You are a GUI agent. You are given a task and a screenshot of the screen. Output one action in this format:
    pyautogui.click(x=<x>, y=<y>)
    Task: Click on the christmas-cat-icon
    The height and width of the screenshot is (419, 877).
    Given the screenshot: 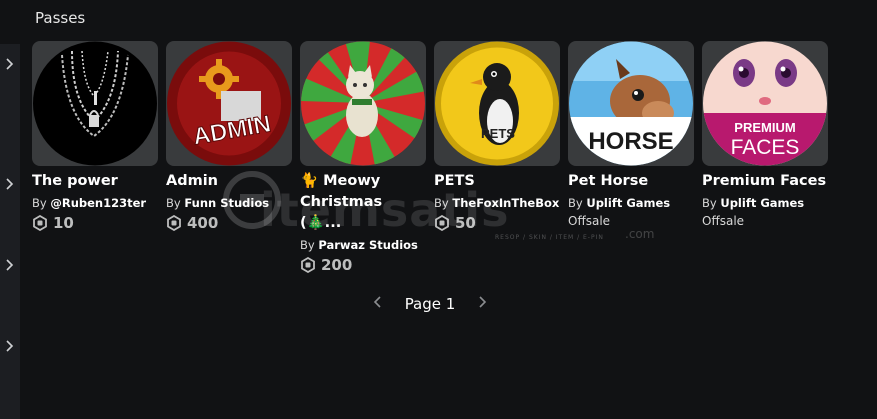 What is the action you would take?
    pyautogui.click(x=363, y=103)
    